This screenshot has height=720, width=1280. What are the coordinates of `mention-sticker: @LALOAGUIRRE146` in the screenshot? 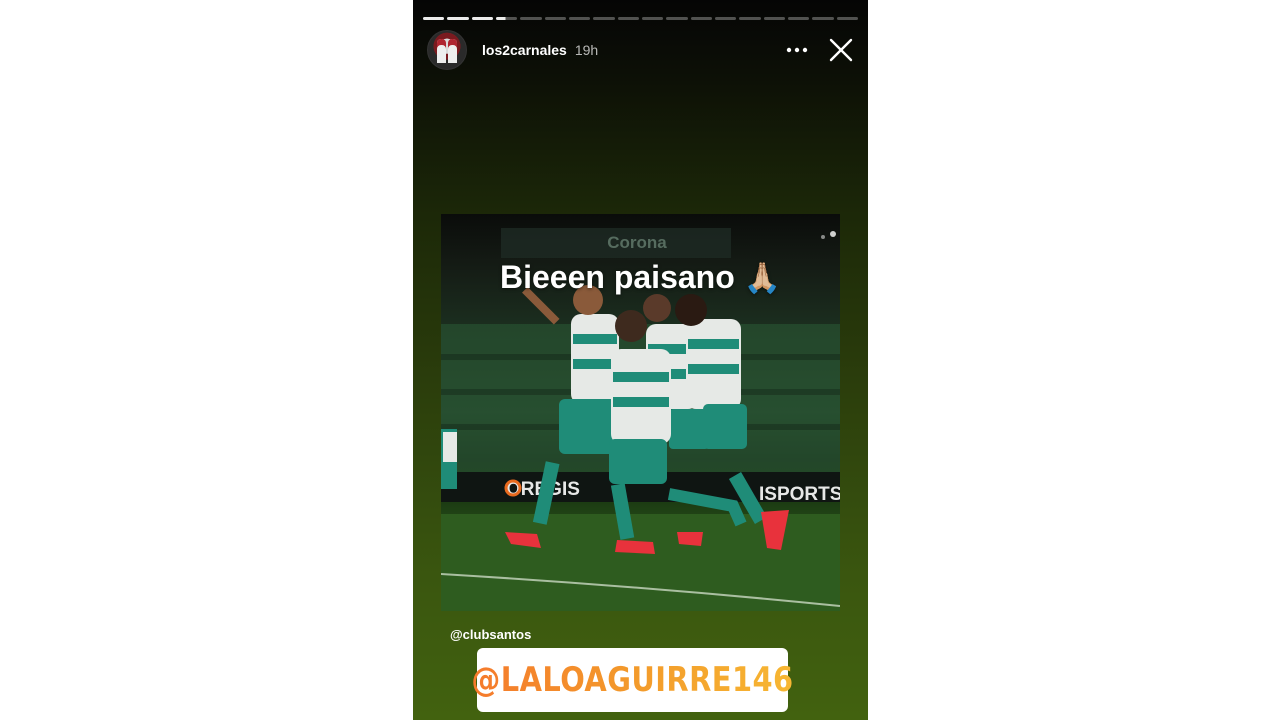 It's located at (632, 680).